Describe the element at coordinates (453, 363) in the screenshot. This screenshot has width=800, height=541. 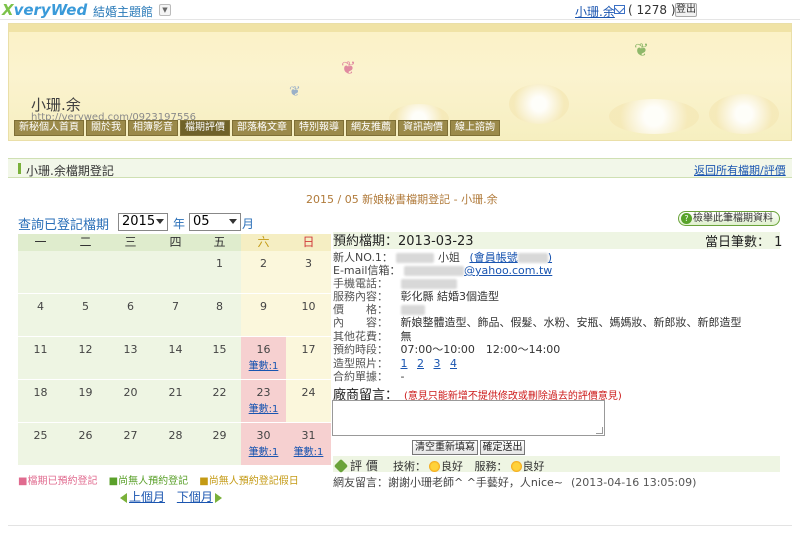
I see `photo-link: 4` at that location.